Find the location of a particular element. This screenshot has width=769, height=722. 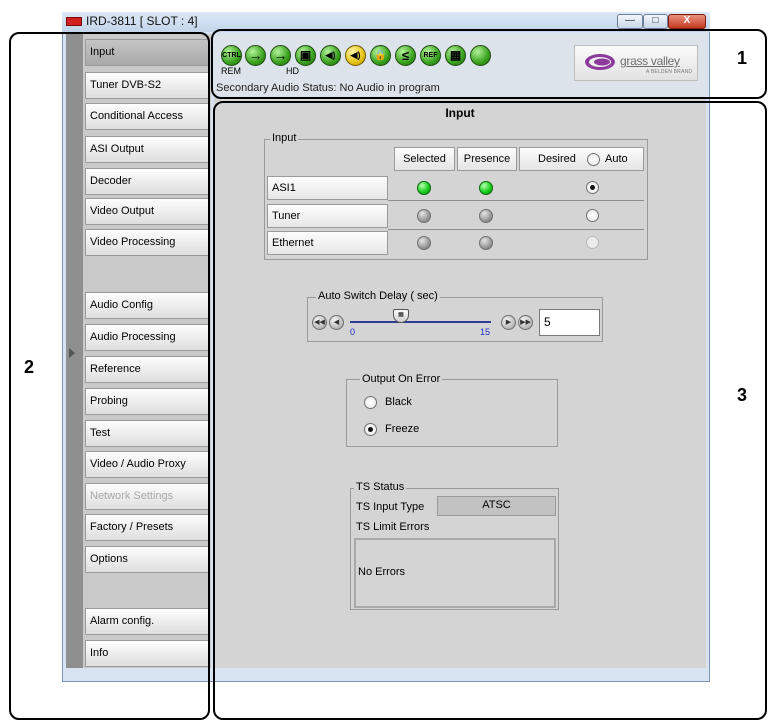

callout-number-2: 2 is located at coordinates (29, 367).